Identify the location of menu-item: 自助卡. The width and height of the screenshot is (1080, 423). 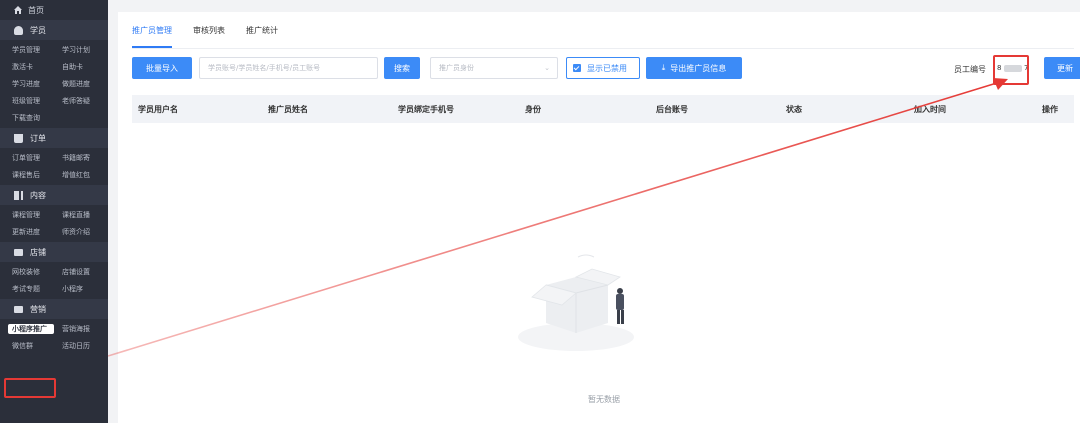
(81, 67).